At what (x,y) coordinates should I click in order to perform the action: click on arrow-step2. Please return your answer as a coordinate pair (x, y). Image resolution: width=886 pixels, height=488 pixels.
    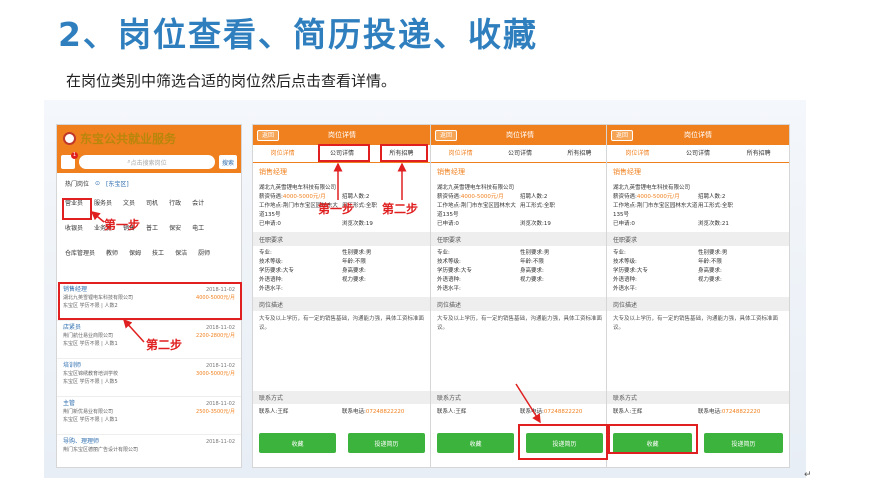
    Looking at the image, I should click on (133, 330).